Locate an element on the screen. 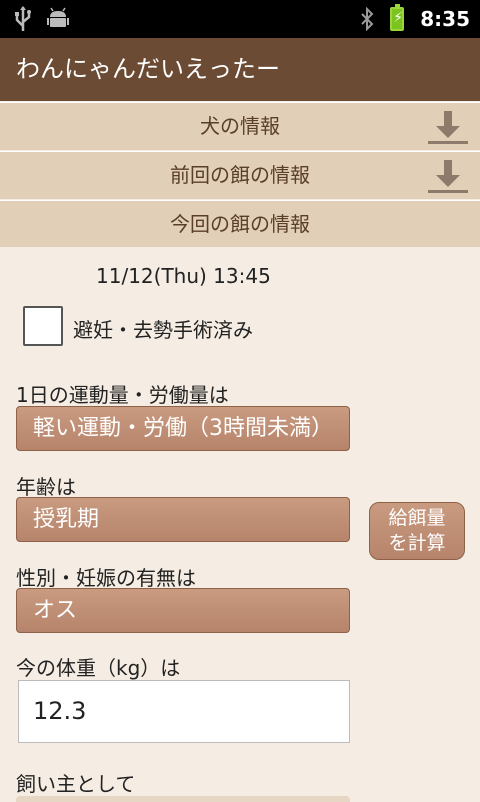  owner-label: 飼い主として is located at coordinates (76, 784).